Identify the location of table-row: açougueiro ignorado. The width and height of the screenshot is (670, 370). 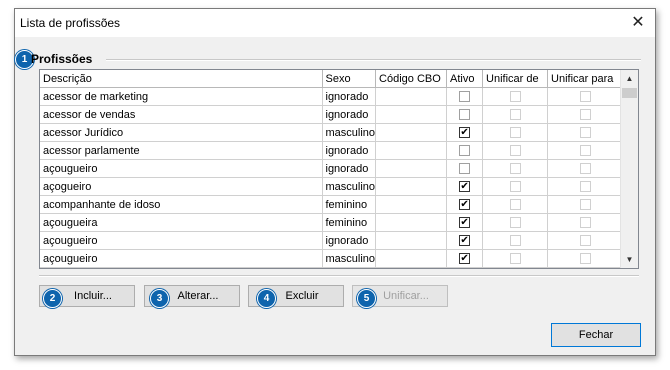
(332, 168).